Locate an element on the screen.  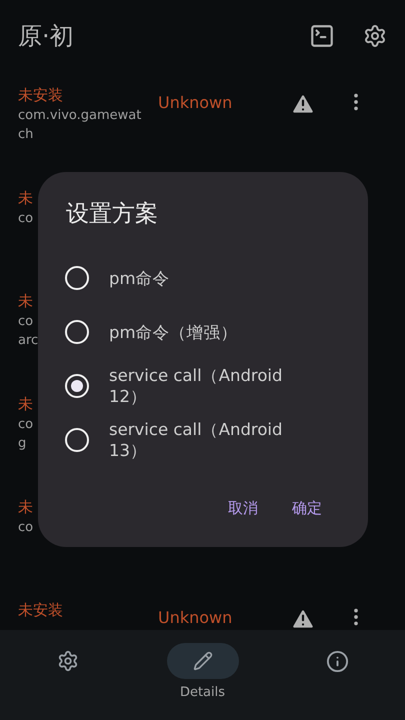
app-title: 原·初 is located at coordinates (46, 36).